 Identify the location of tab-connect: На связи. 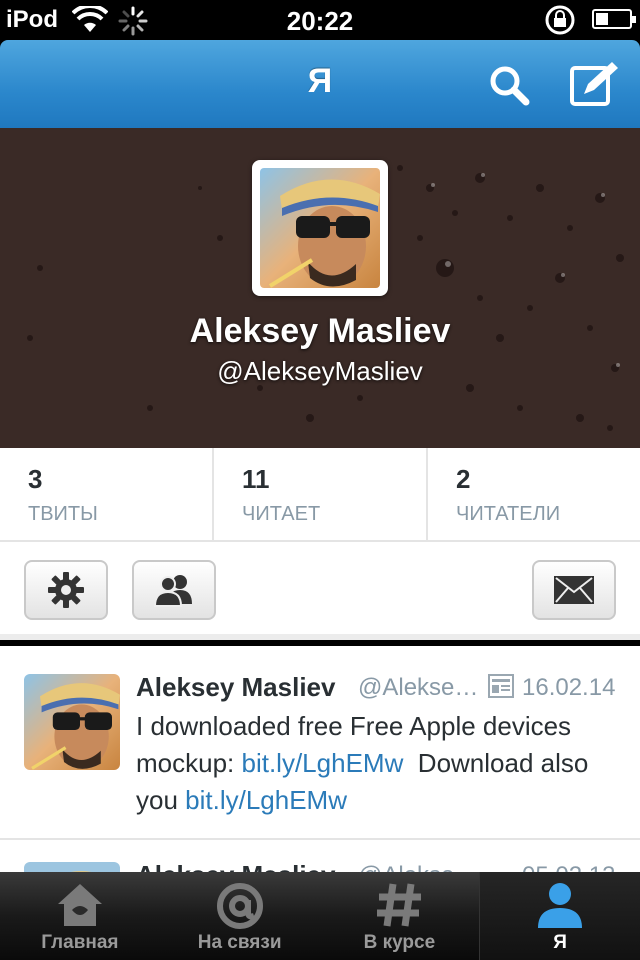
(240, 916).